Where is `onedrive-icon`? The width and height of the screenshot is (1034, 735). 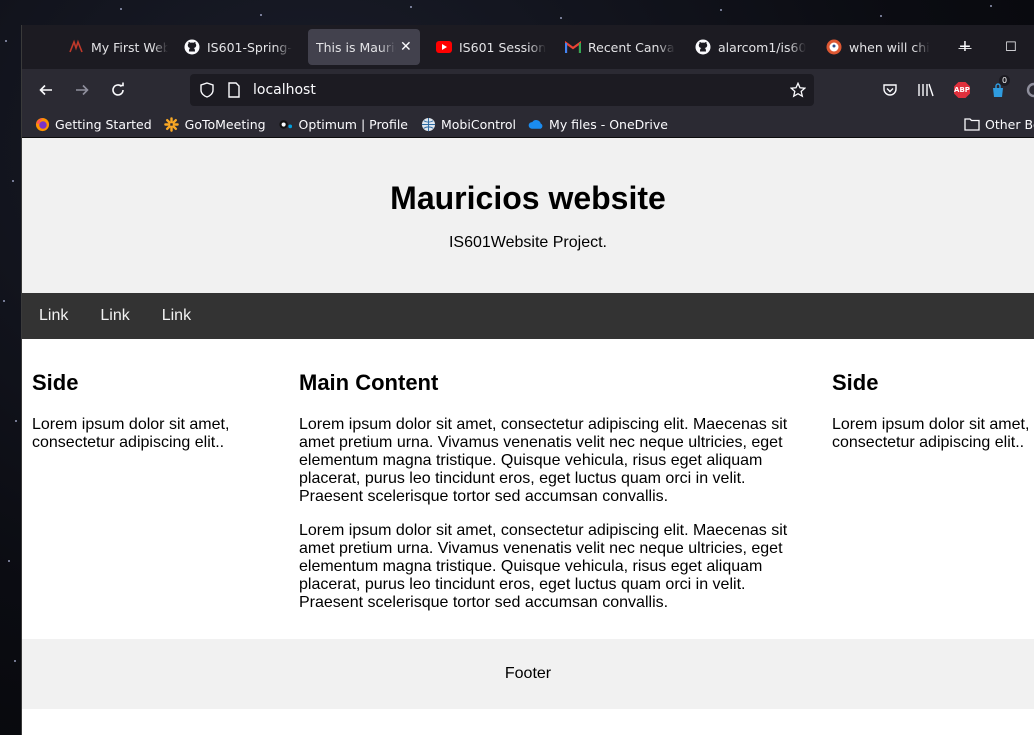
onedrive-icon is located at coordinates (536, 124).